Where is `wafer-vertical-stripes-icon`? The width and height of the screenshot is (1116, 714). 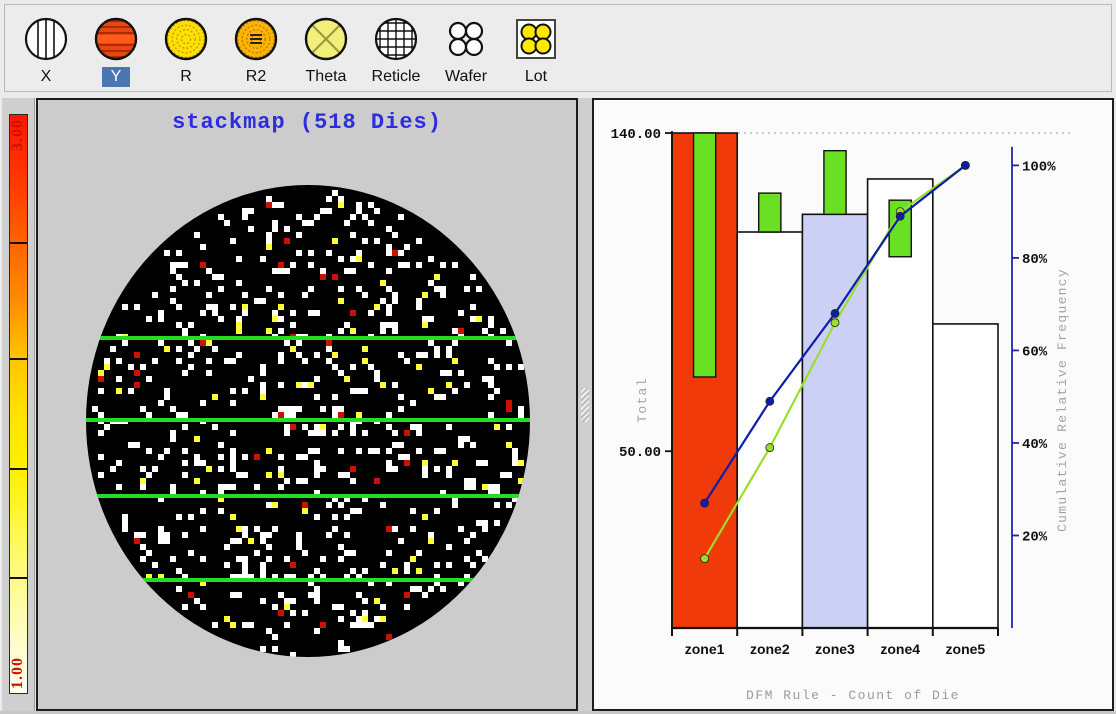
wafer-vertical-stripes-icon is located at coordinates (46, 39).